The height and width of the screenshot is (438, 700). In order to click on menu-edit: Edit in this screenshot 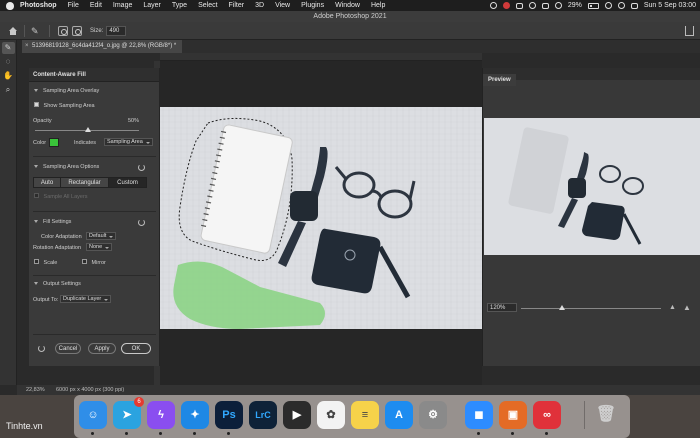, I will do `click(96, 5)`.